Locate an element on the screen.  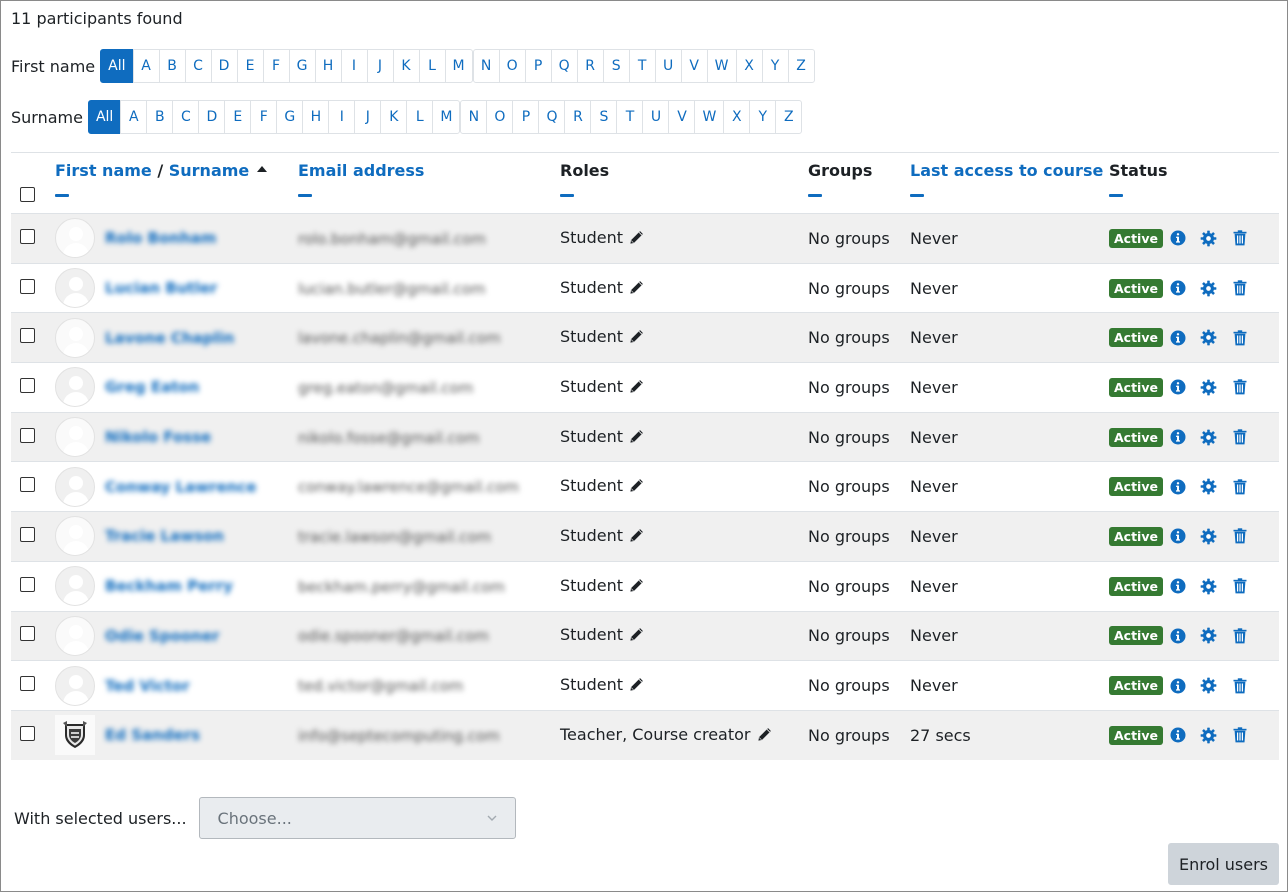
firstname-letter-h: H is located at coordinates (328, 66).